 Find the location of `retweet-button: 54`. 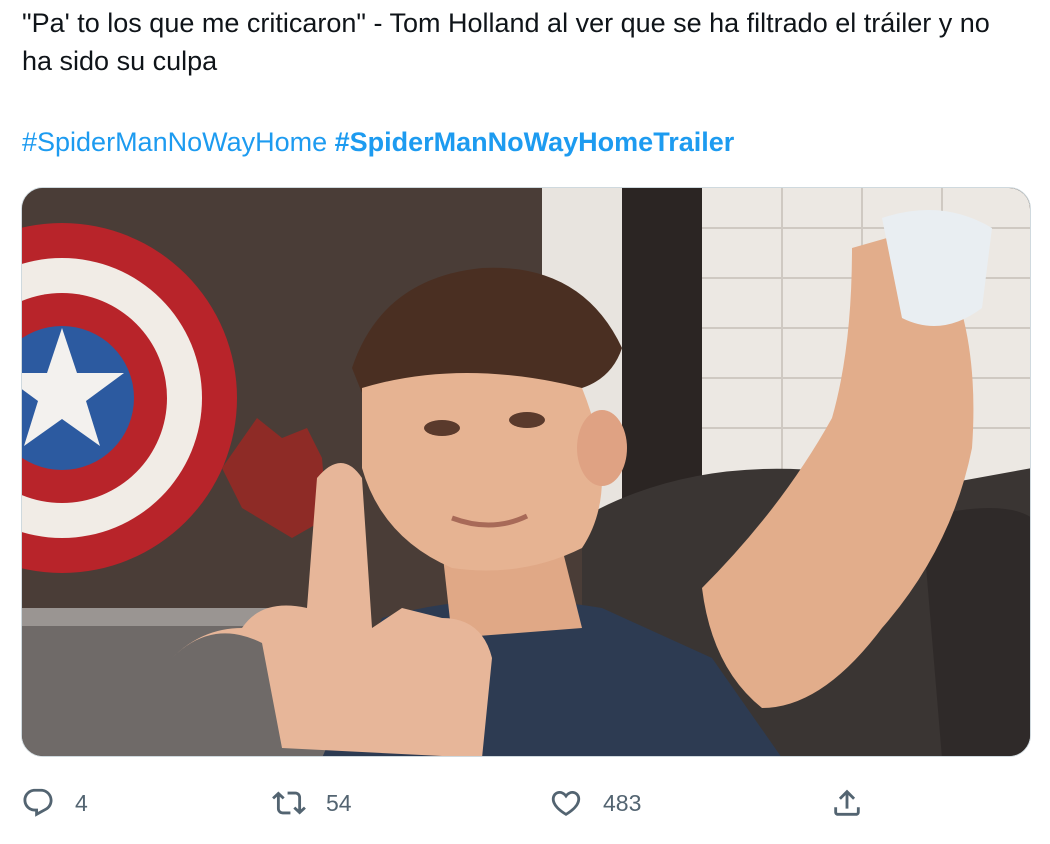

retweet-button: 54 is located at coordinates (312, 803).